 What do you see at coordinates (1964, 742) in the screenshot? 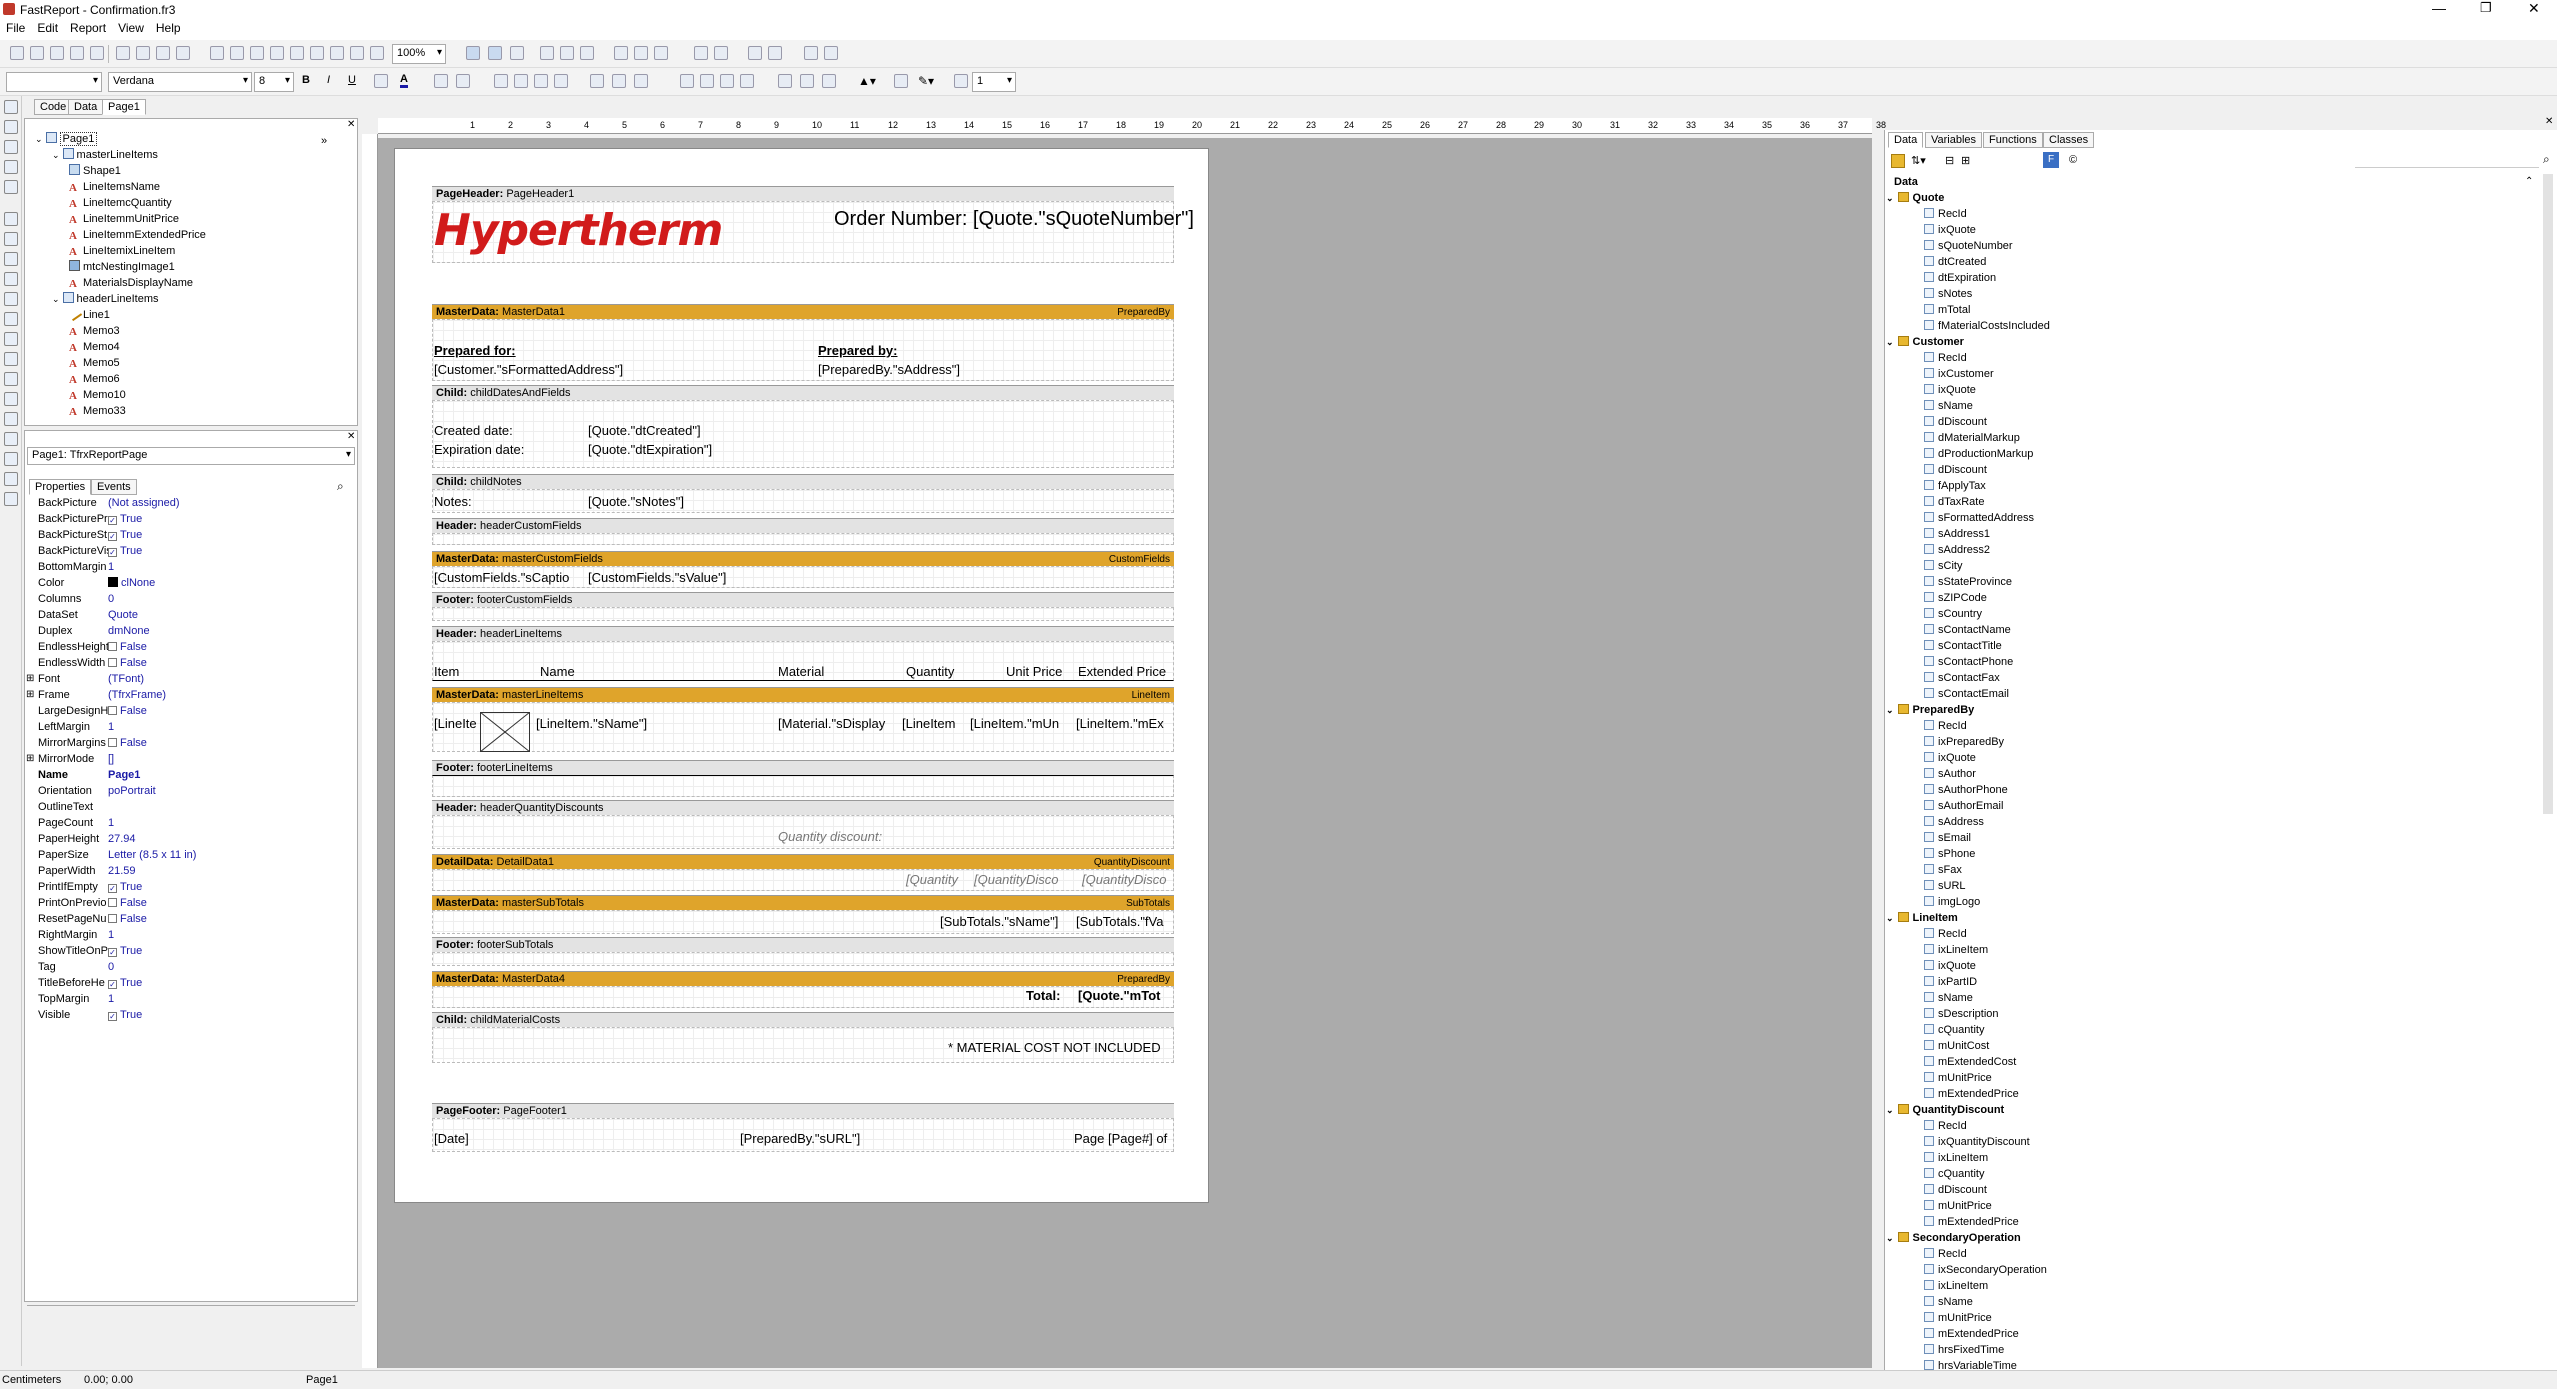
I see `field-item: ixPreparedBy` at bounding box center [1964, 742].